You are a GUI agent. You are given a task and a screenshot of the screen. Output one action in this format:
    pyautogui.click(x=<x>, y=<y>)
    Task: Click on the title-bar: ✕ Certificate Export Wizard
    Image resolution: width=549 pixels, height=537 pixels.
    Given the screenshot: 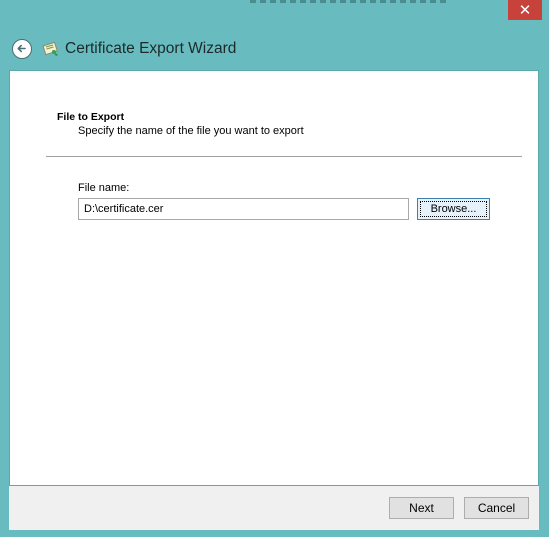 What is the action you would take?
    pyautogui.click(x=274, y=35)
    